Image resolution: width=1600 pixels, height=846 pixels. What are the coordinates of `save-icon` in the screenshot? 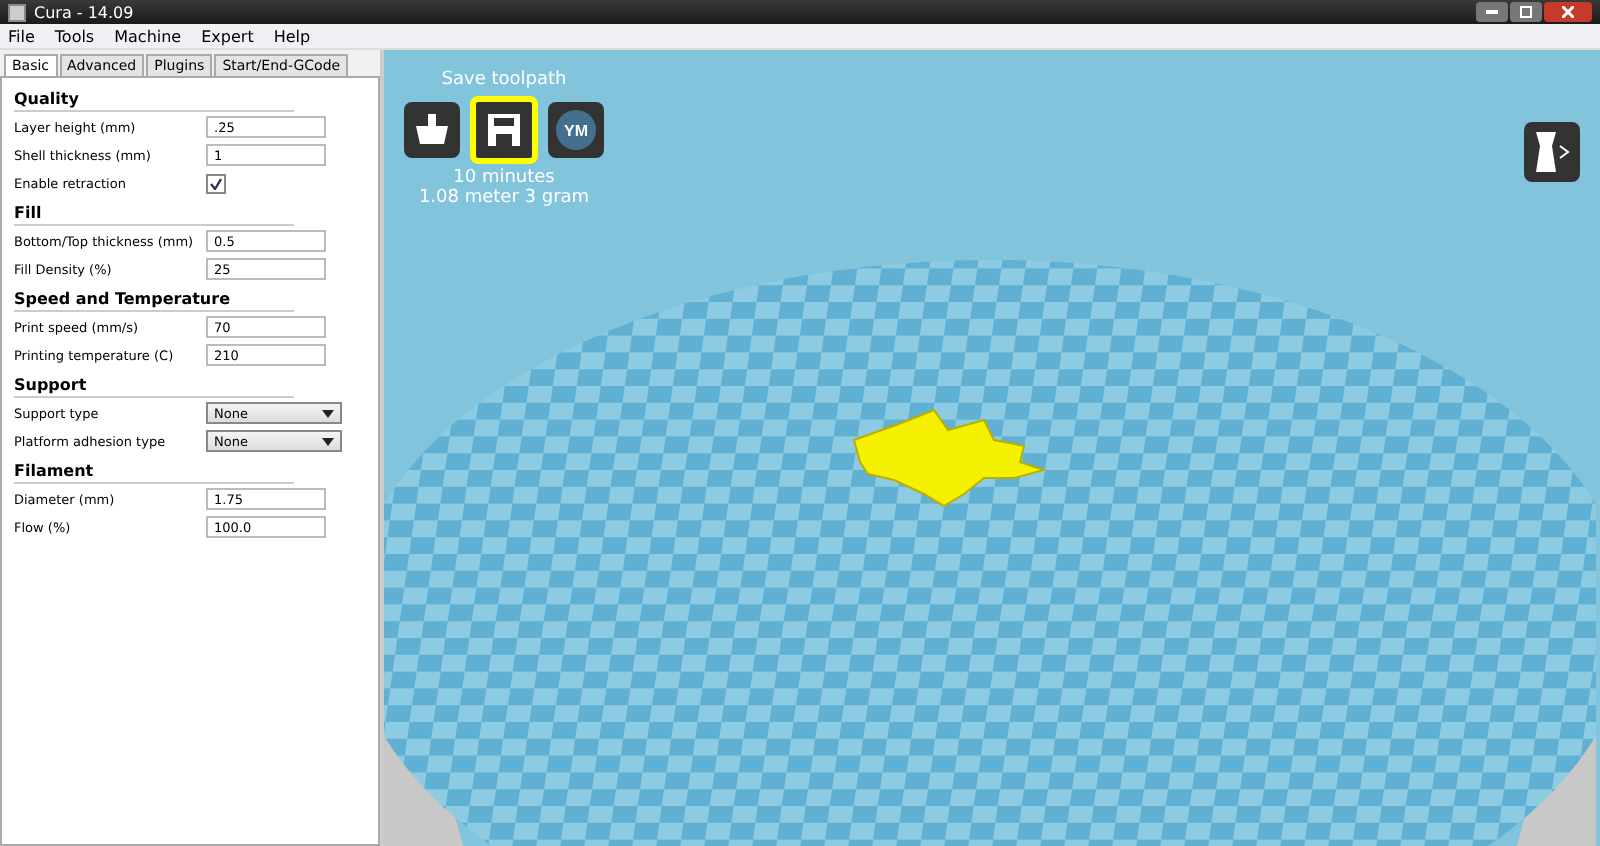 It's located at (504, 130).